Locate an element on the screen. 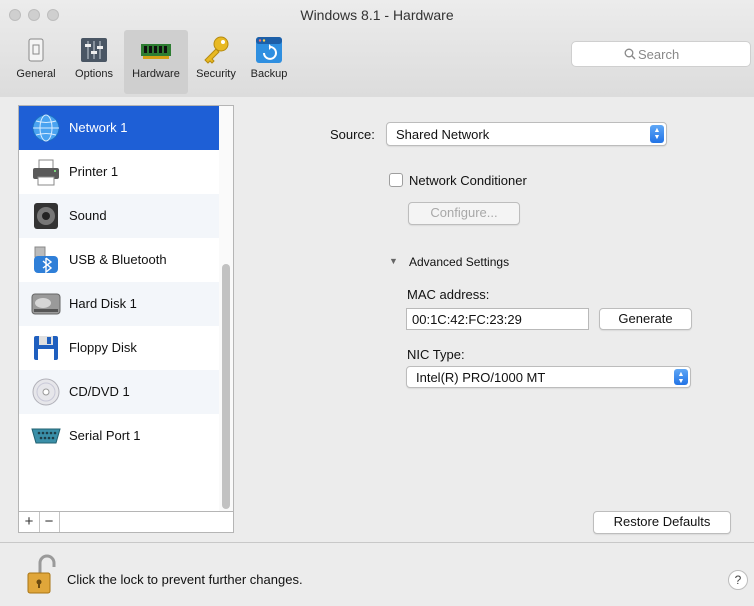 The width and height of the screenshot is (754, 606). device-item-cd-dvd-1: CD/DVD 1 is located at coordinates (119, 392).